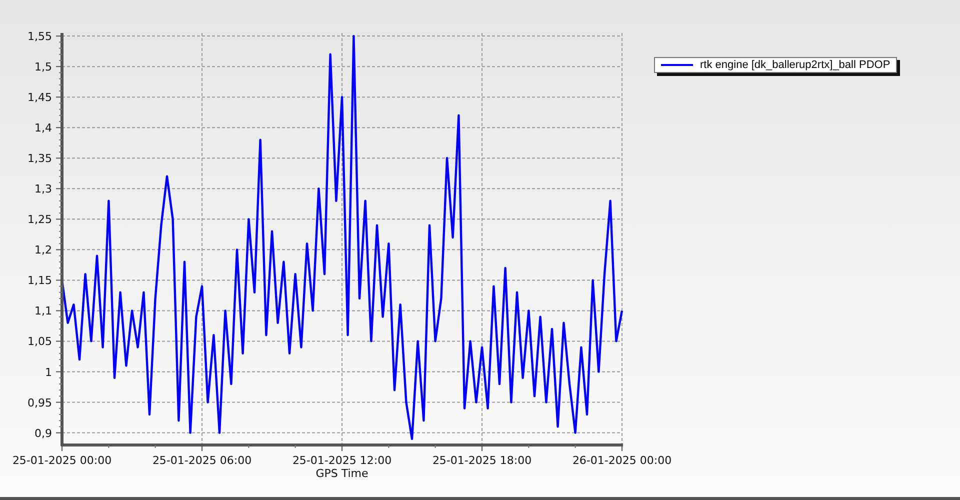 Image resolution: width=960 pixels, height=500 pixels. I want to click on axis-tick-label: 1,2, so click(43, 250).